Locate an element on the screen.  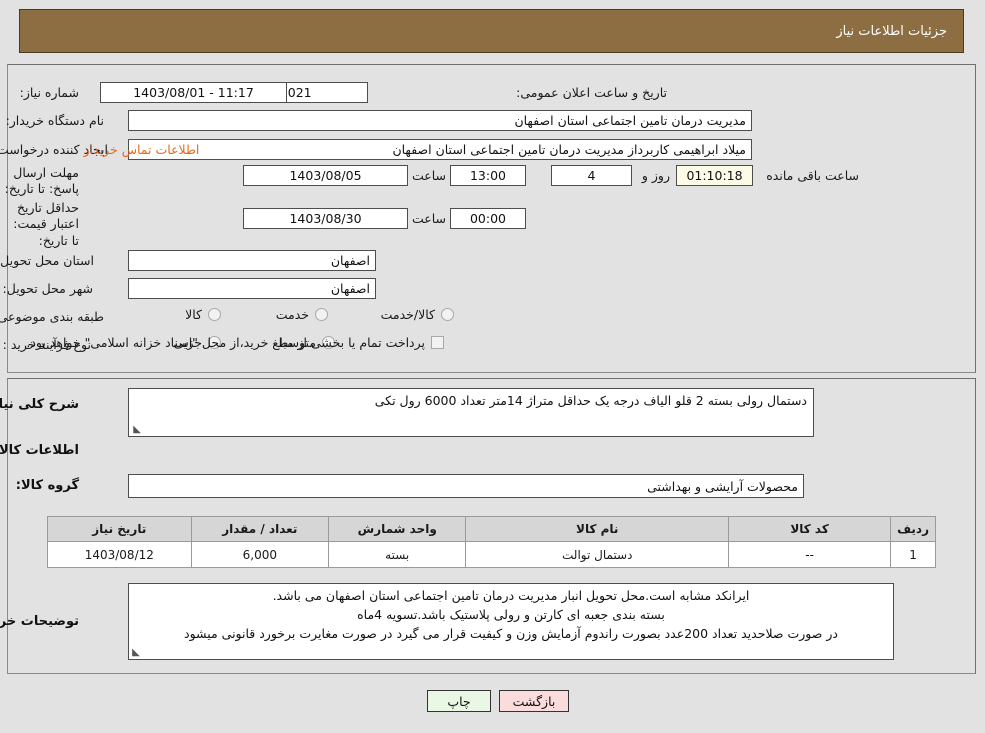
need-number-label: شماره نیاز: is located at coordinates (50, 92).